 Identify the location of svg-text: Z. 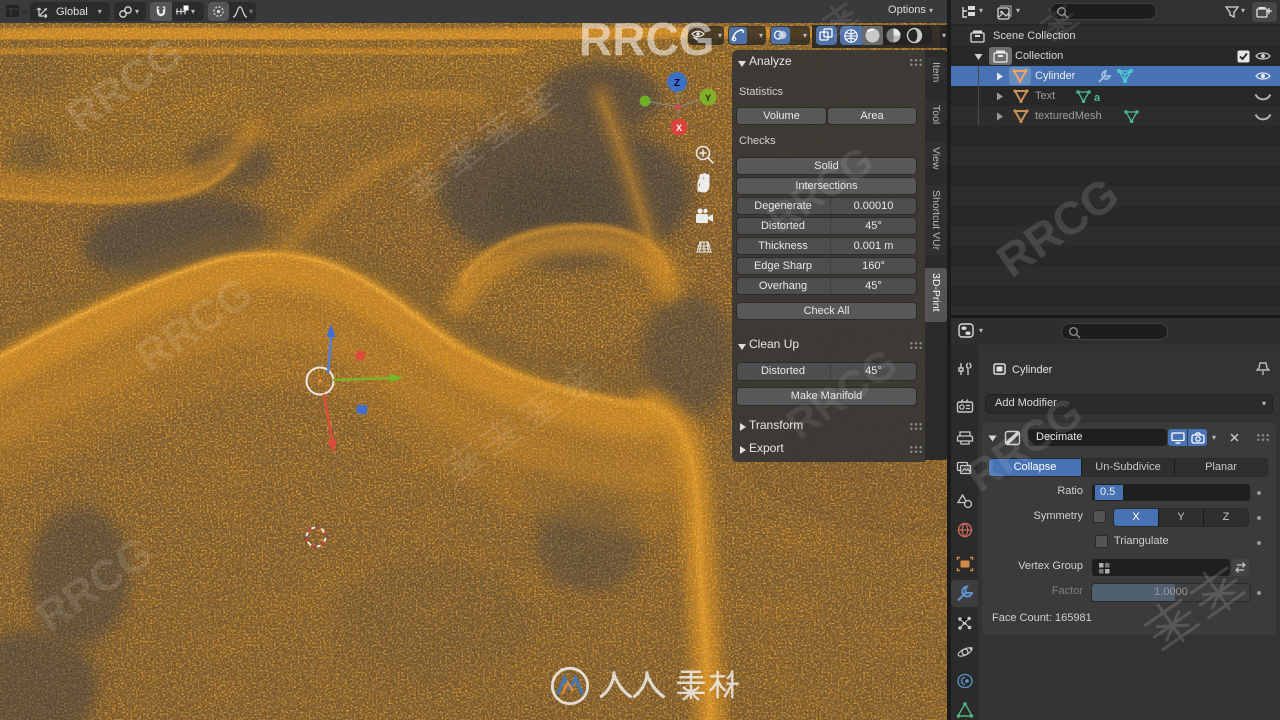
(677, 83).